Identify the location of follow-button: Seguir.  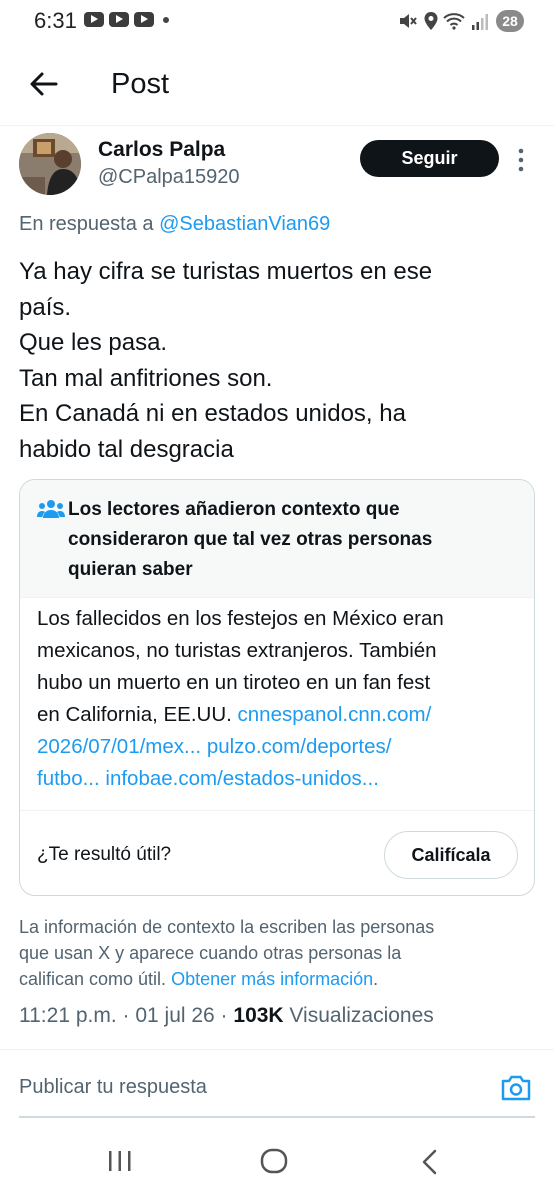
(429, 158).